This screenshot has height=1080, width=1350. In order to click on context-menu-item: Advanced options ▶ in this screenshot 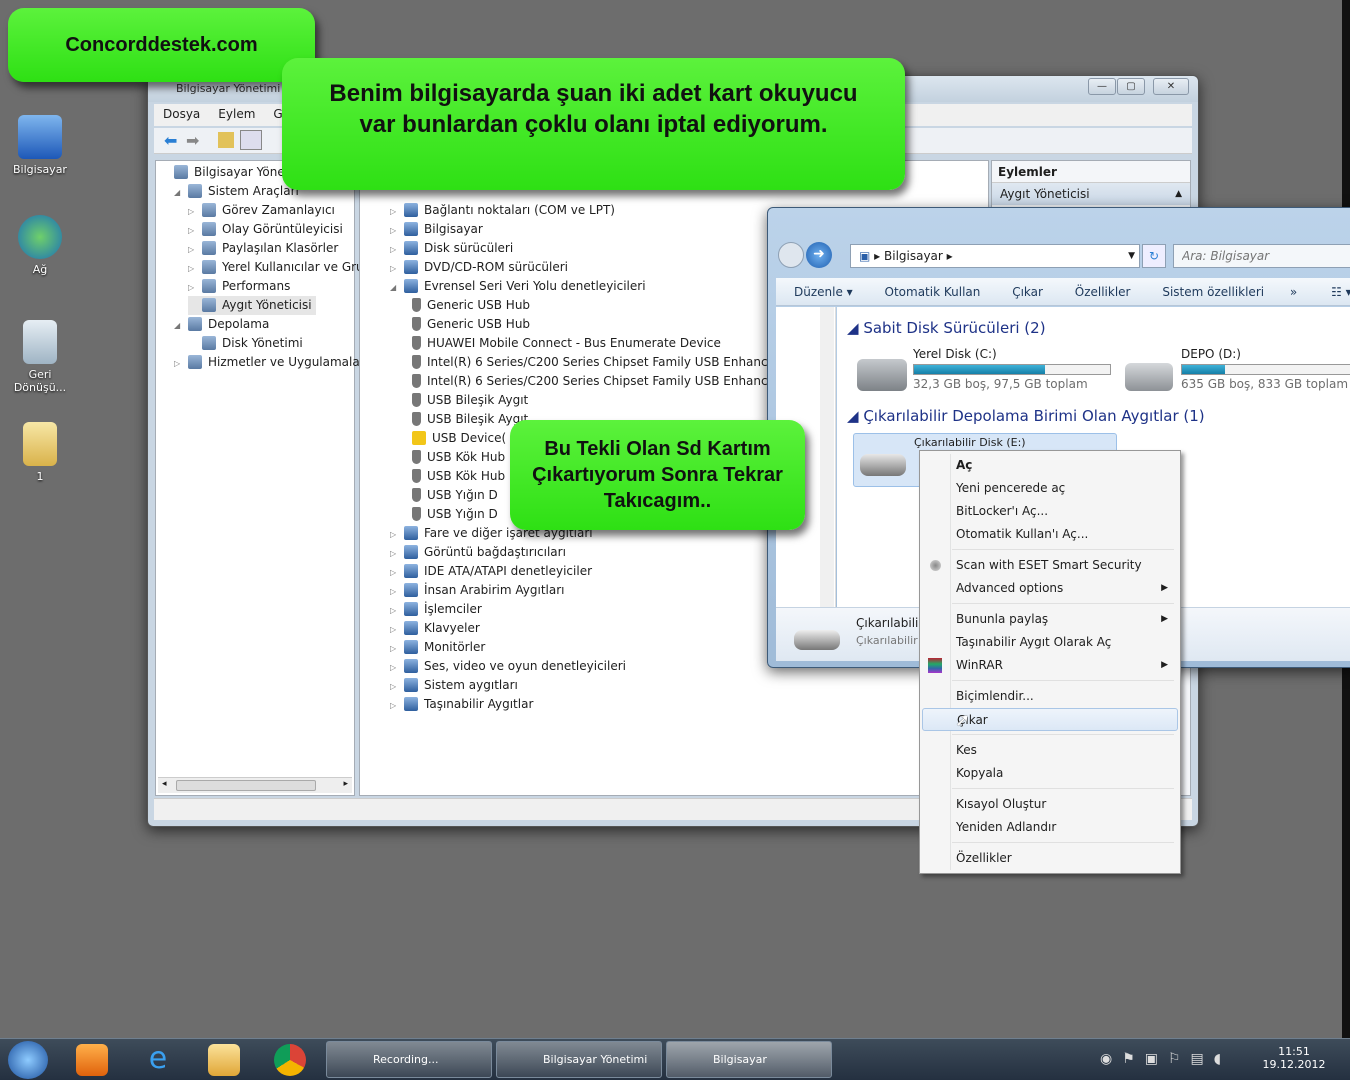, I will do `click(1050, 588)`.